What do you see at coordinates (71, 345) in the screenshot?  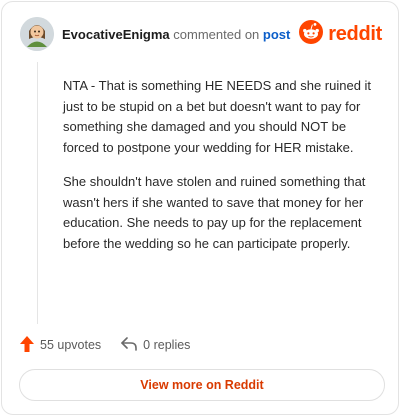 I see `upvote-count: 55 upvotes` at bounding box center [71, 345].